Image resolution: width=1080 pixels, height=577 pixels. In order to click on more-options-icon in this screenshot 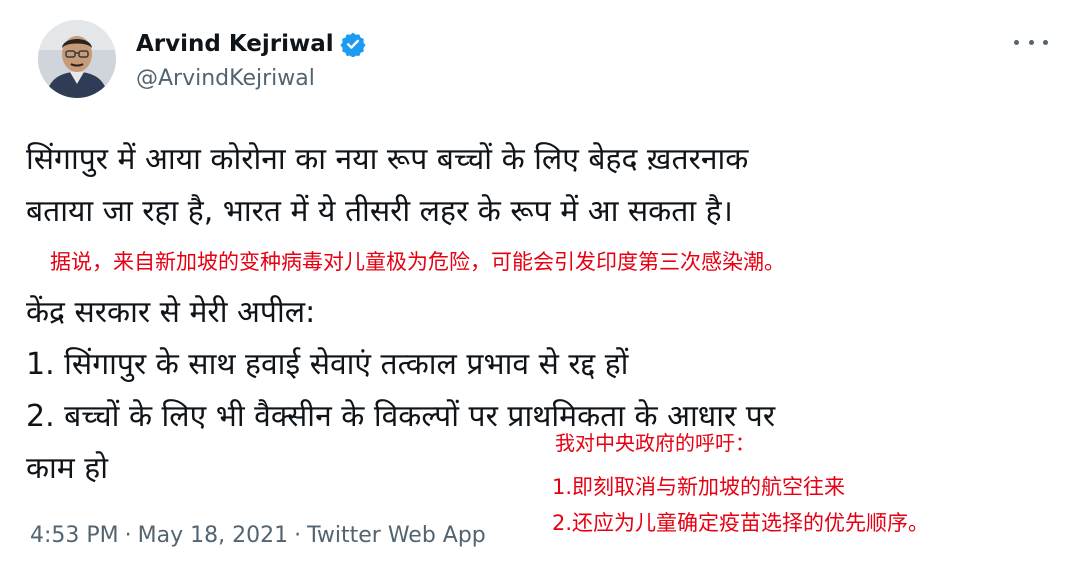, I will do `click(1031, 42)`.